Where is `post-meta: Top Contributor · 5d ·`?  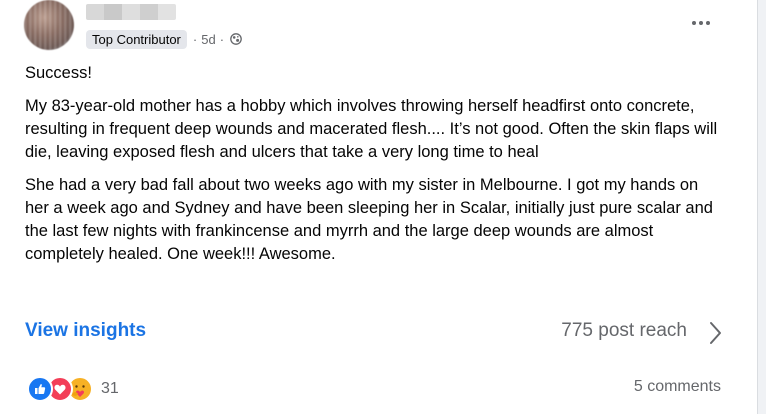
post-meta: Top Contributor · 5d · is located at coordinates (164, 39).